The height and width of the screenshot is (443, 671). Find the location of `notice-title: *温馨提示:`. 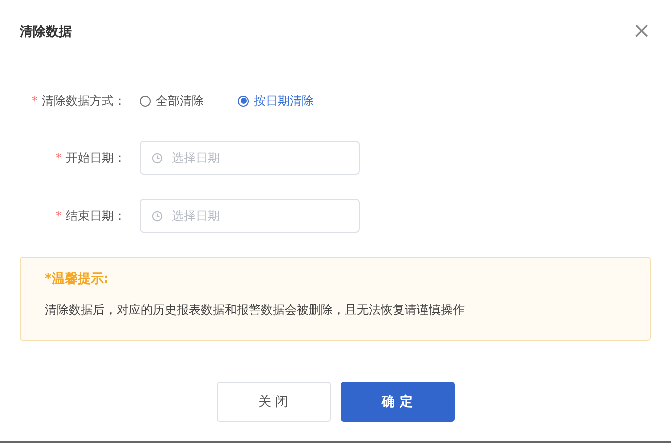

notice-title: *温馨提示: is located at coordinates (77, 279).